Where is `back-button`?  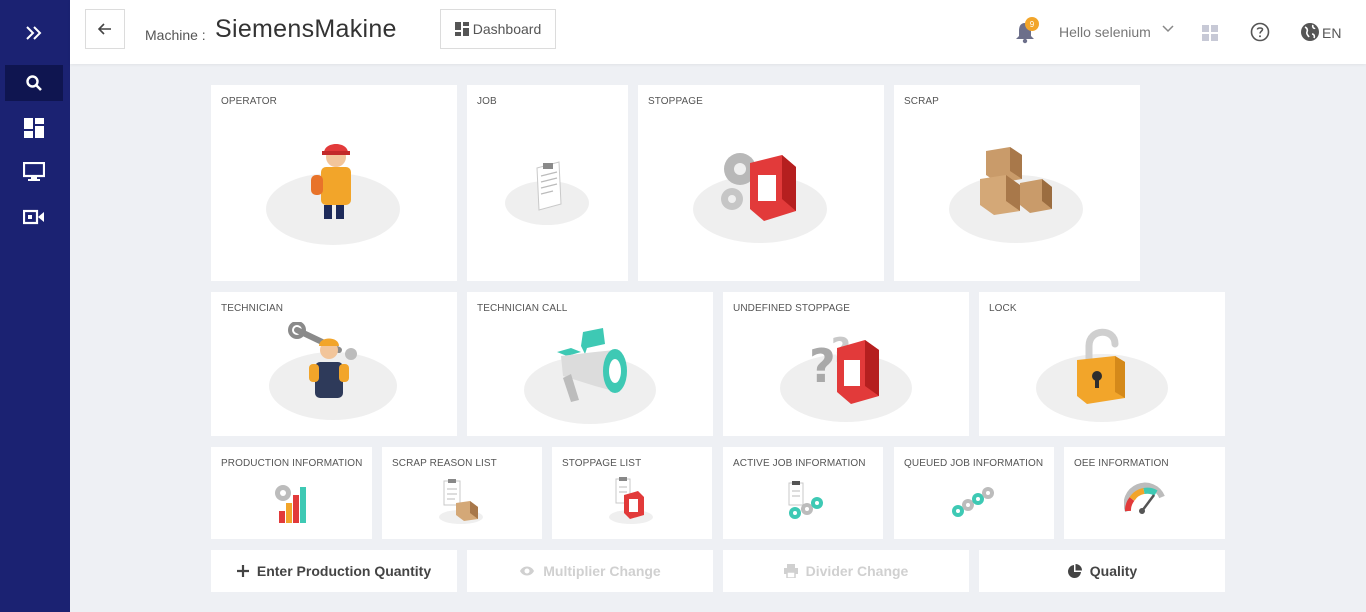
back-button is located at coordinates (105, 29).